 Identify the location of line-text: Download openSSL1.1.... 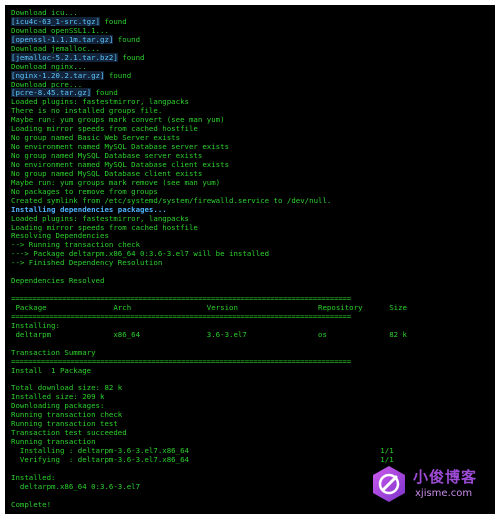
(60, 30).